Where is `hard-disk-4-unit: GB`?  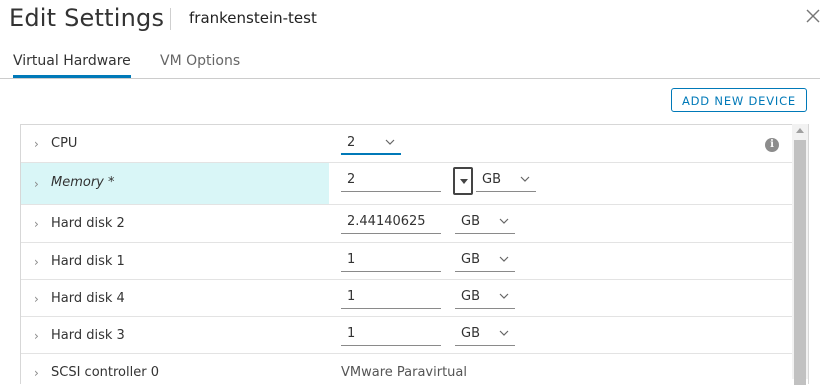 hard-disk-4-unit: GB is located at coordinates (470, 296).